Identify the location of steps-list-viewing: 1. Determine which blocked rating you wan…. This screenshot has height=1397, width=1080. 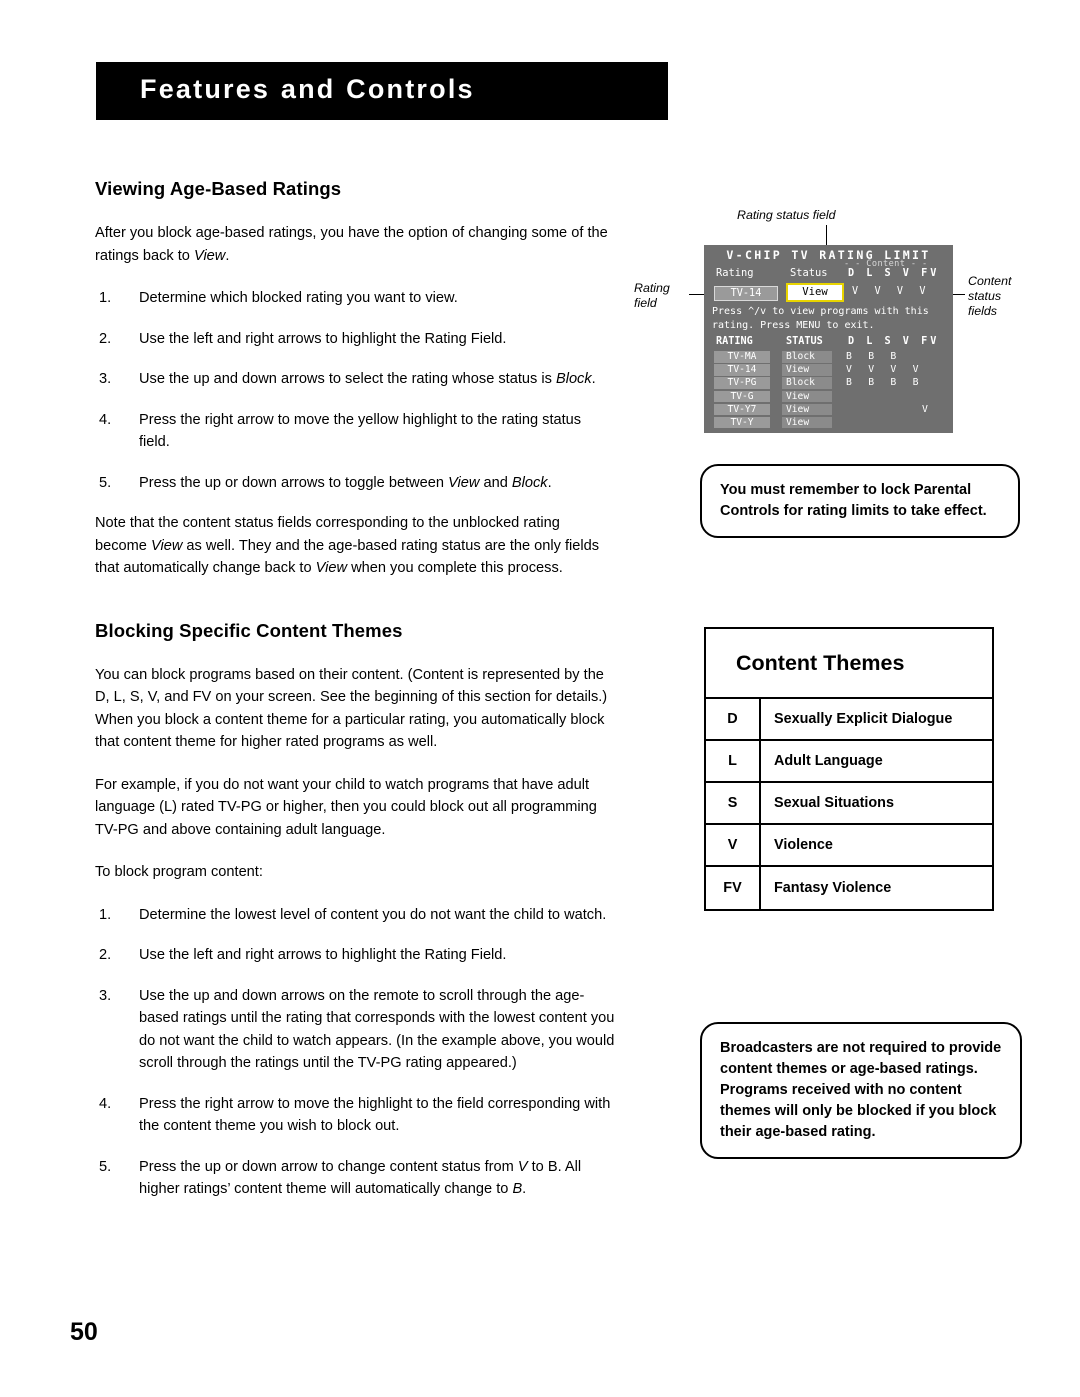
(355, 390).